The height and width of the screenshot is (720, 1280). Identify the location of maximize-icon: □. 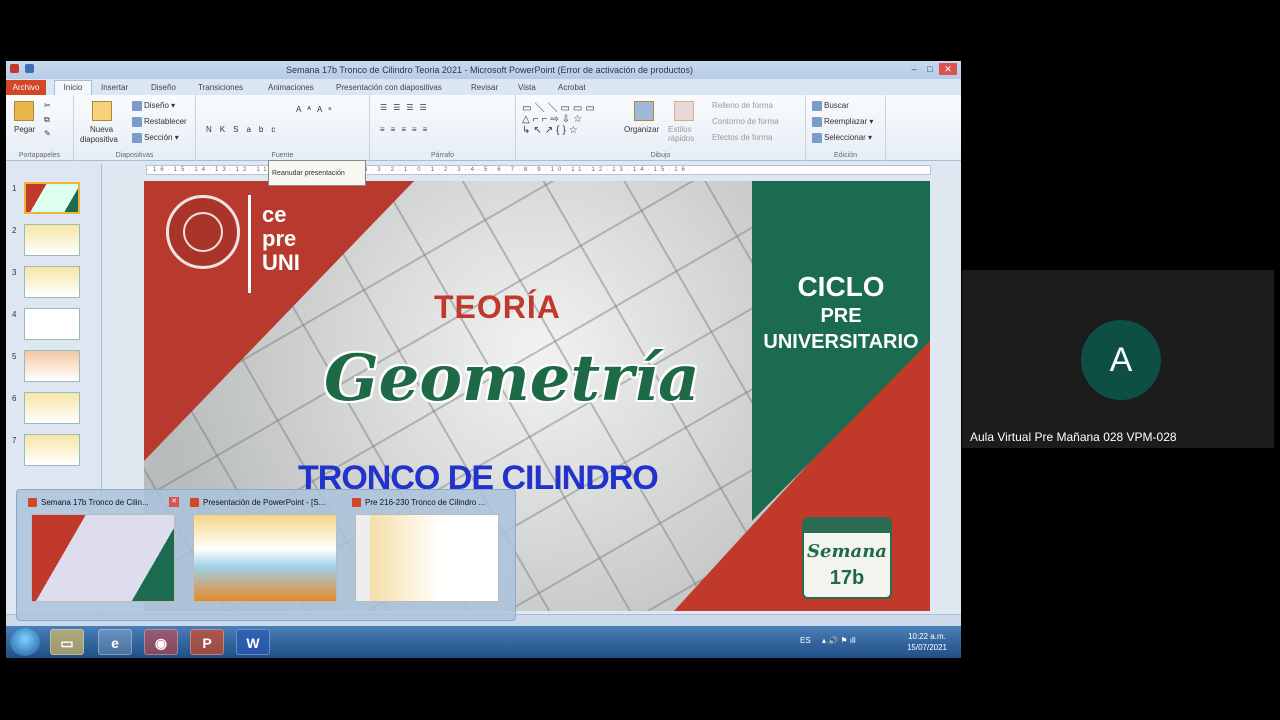
(930, 69).